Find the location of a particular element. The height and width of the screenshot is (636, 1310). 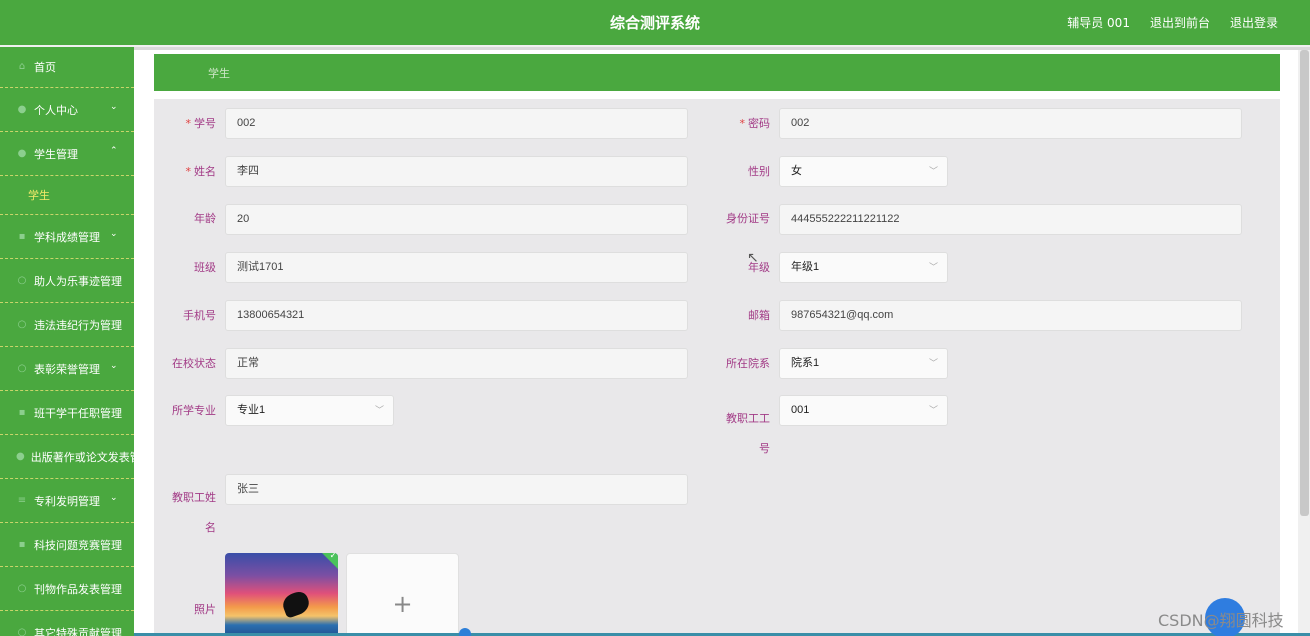

sidebar-item-label: 其它特殊贡献管理 is located at coordinates (78, 631).